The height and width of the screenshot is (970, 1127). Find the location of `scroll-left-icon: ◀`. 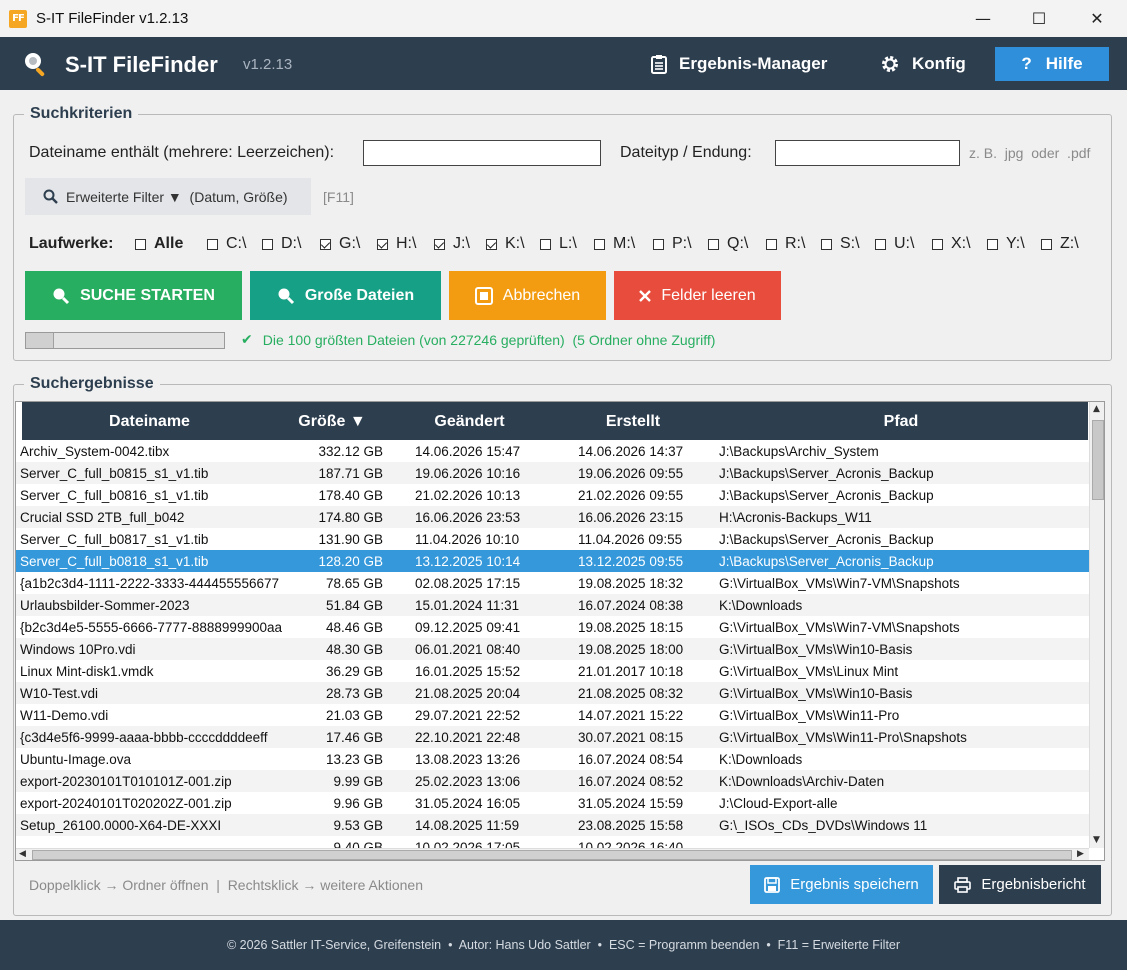

scroll-left-icon: ◀ is located at coordinates (22, 854).